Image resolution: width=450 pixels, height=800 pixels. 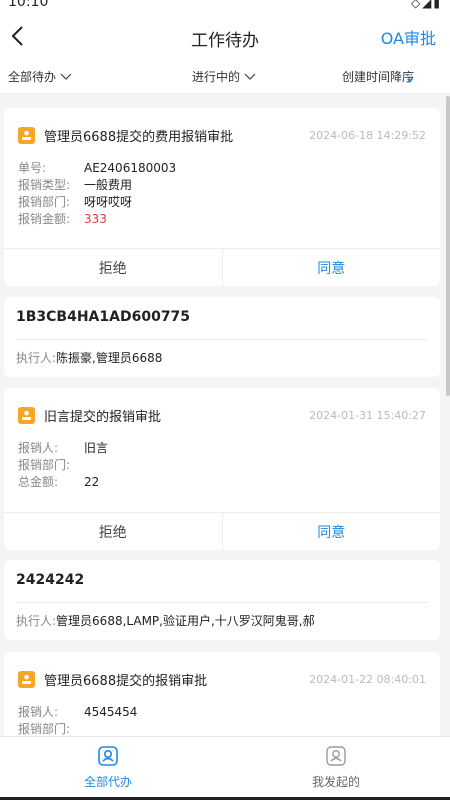 What do you see at coordinates (222, 337) in the screenshot?
I see `task-card: 1B3CB4HA1AD600775 执行人:陈振豪,管理员6688` at bounding box center [222, 337].